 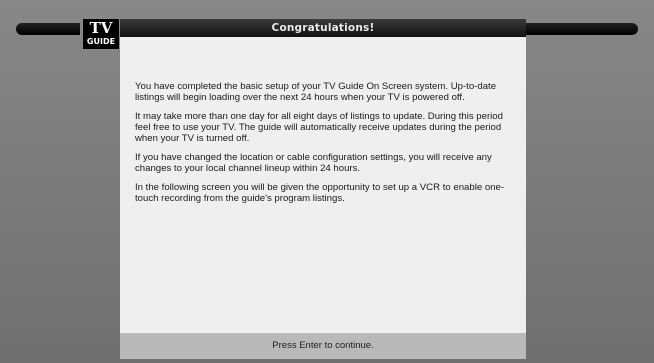 What do you see at coordinates (101, 41) in the screenshot?
I see `logo-guide-text: GUIDE` at bounding box center [101, 41].